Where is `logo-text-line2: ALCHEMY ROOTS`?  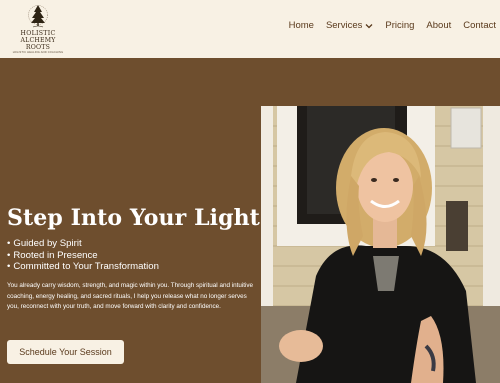
logo-text-line2: ALCHEMY ROOTS is located at coordinates (38, 44).